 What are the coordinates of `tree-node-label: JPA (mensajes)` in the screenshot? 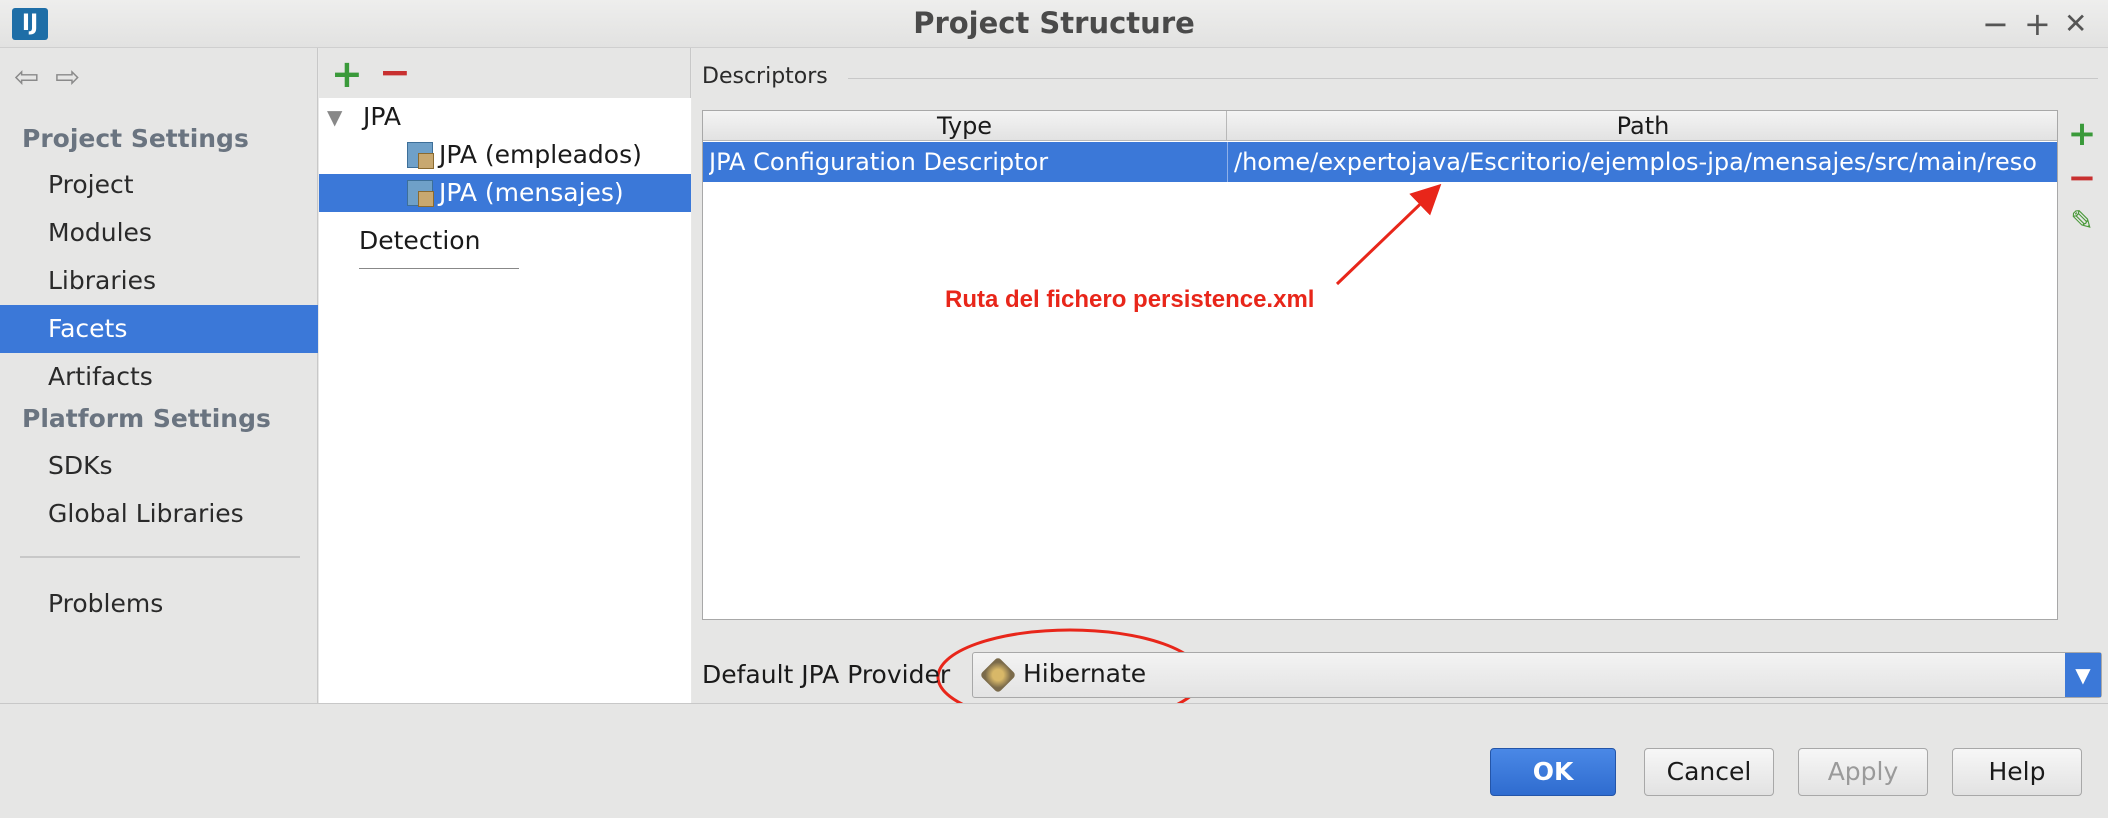 It's located at (531, 192).